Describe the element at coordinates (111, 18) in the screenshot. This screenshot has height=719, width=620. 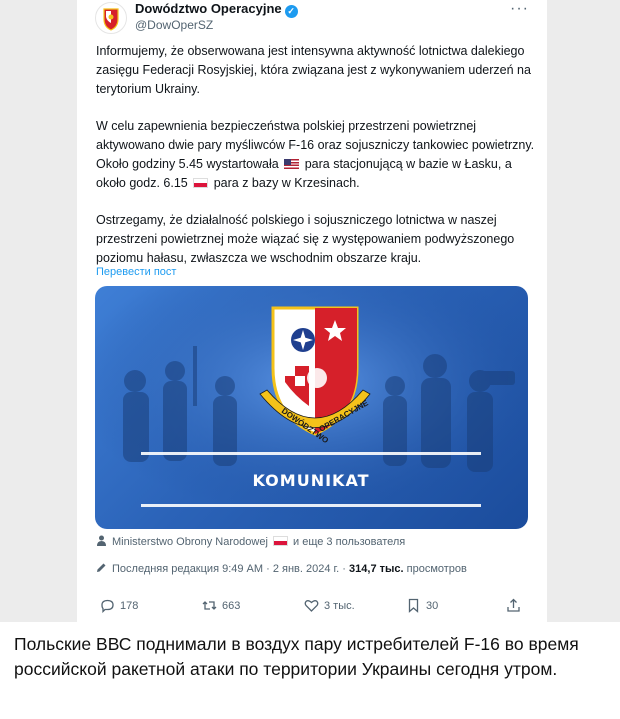
I see `author-avatar` at that location.